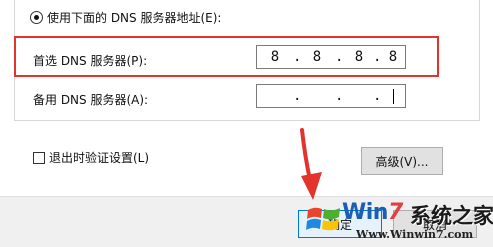 This screenshot has width=493, height=247. What do you see at coordinates (311, 164) in the screenshot?
I see `red-arrow-icon` at bounding box center [311, 164].